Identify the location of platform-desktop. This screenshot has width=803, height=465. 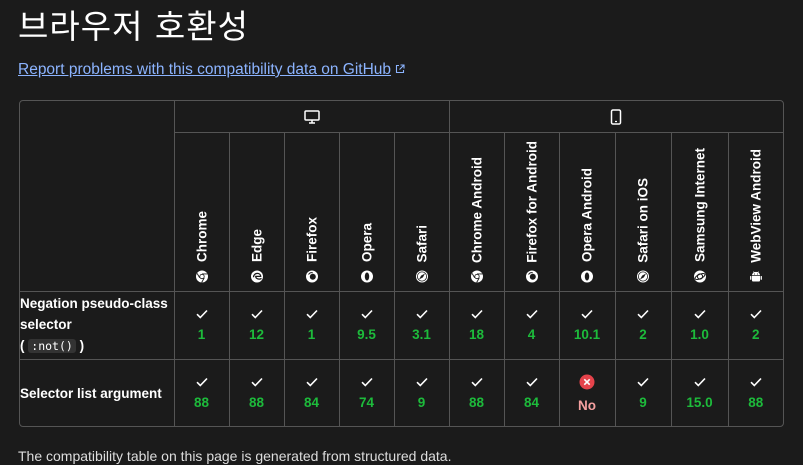
(311, 117).